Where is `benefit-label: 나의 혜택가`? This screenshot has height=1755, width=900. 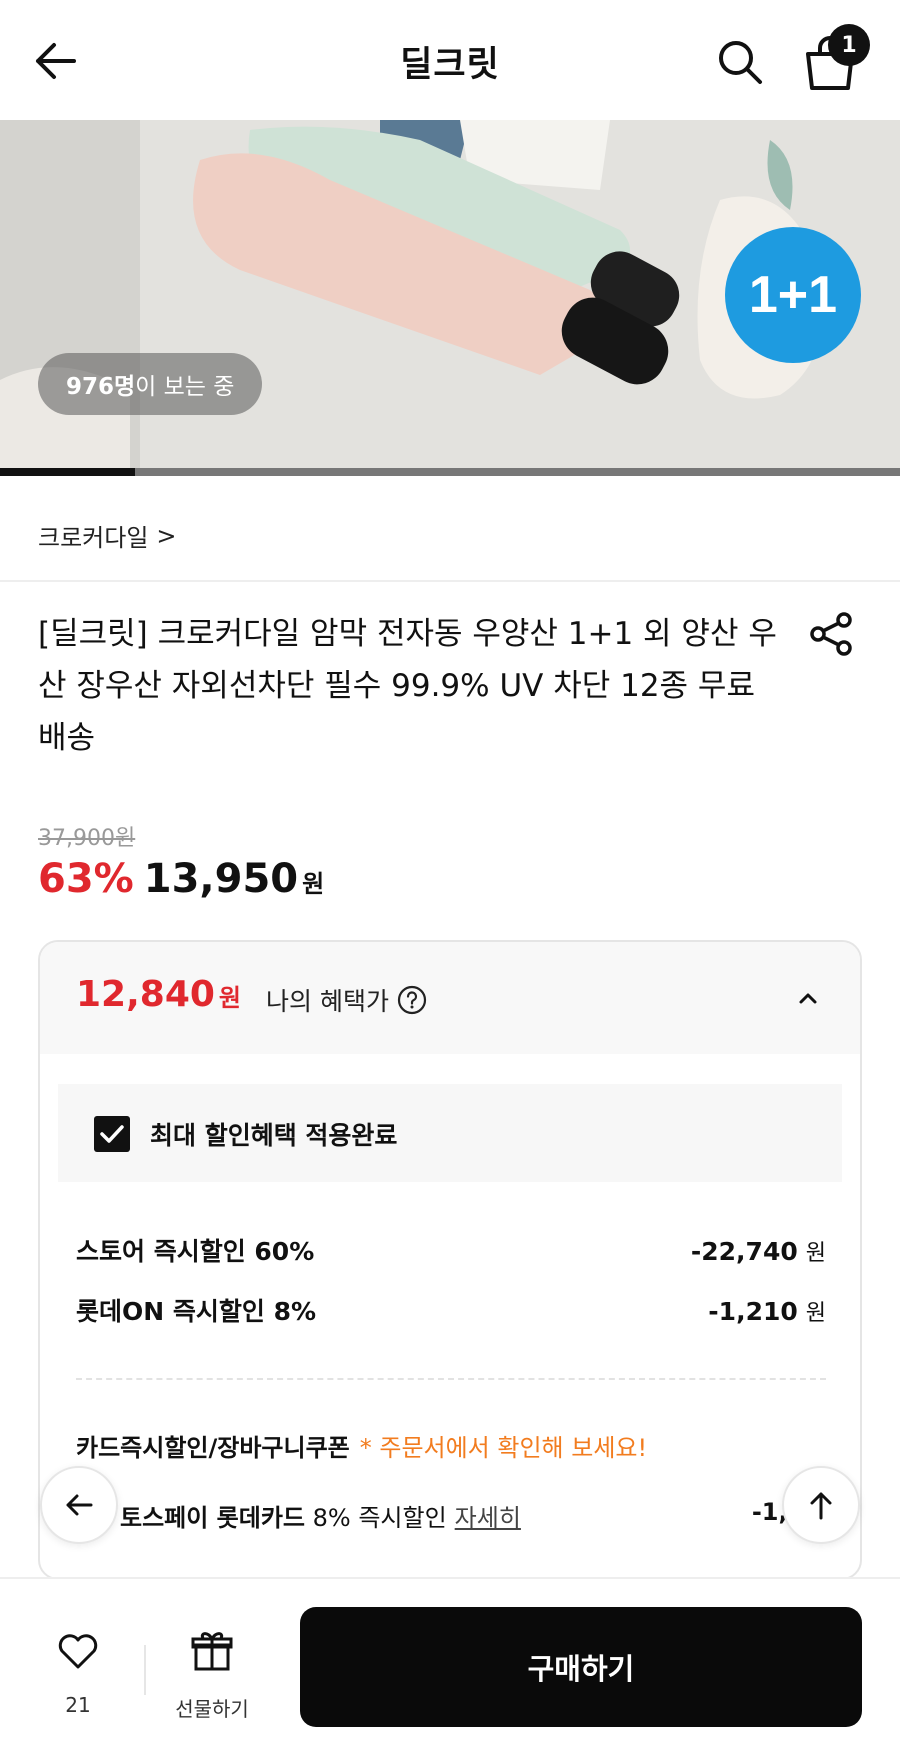 benefit-label: 나의 혜택가 is located at coordinates (327, 1001).